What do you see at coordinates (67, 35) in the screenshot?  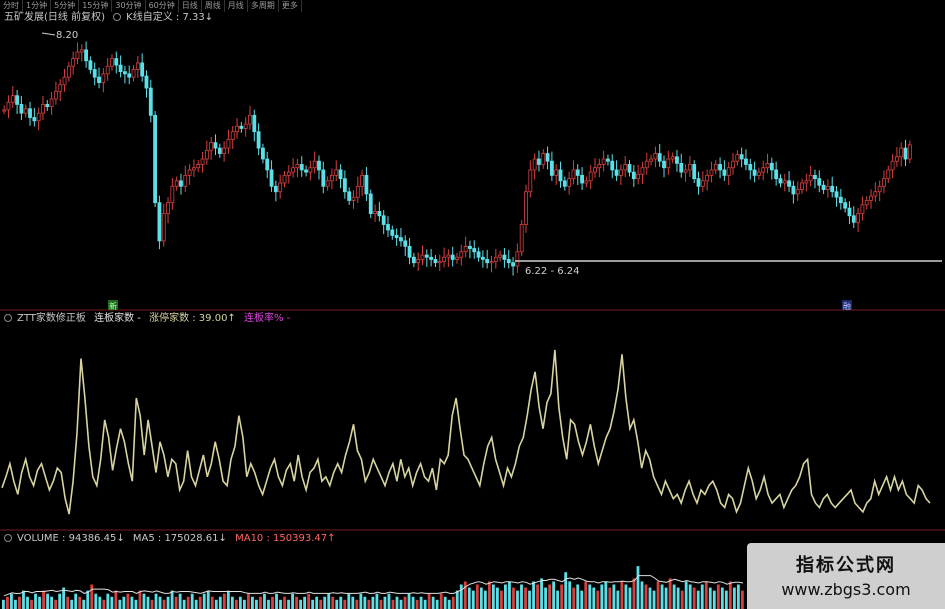 I see `high-price-label: 8.20` at bounding box center [67, 35].